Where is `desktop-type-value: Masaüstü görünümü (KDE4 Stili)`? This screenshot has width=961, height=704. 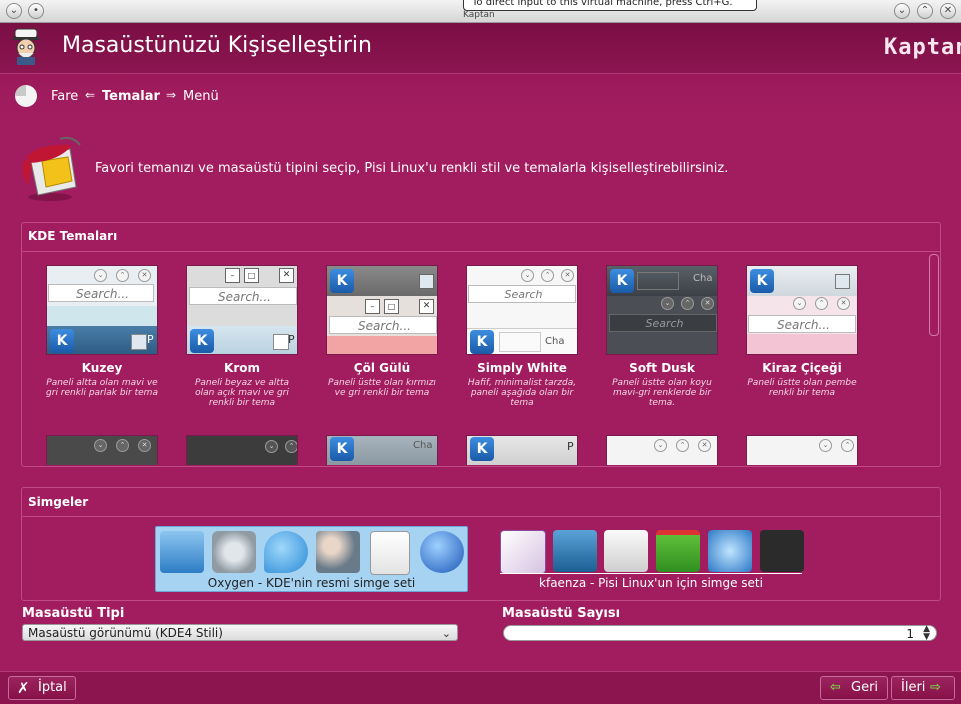
desktop-type-value: Masaüstü görünümü (KDE4 Stili) is located at coordinates (125, 633).